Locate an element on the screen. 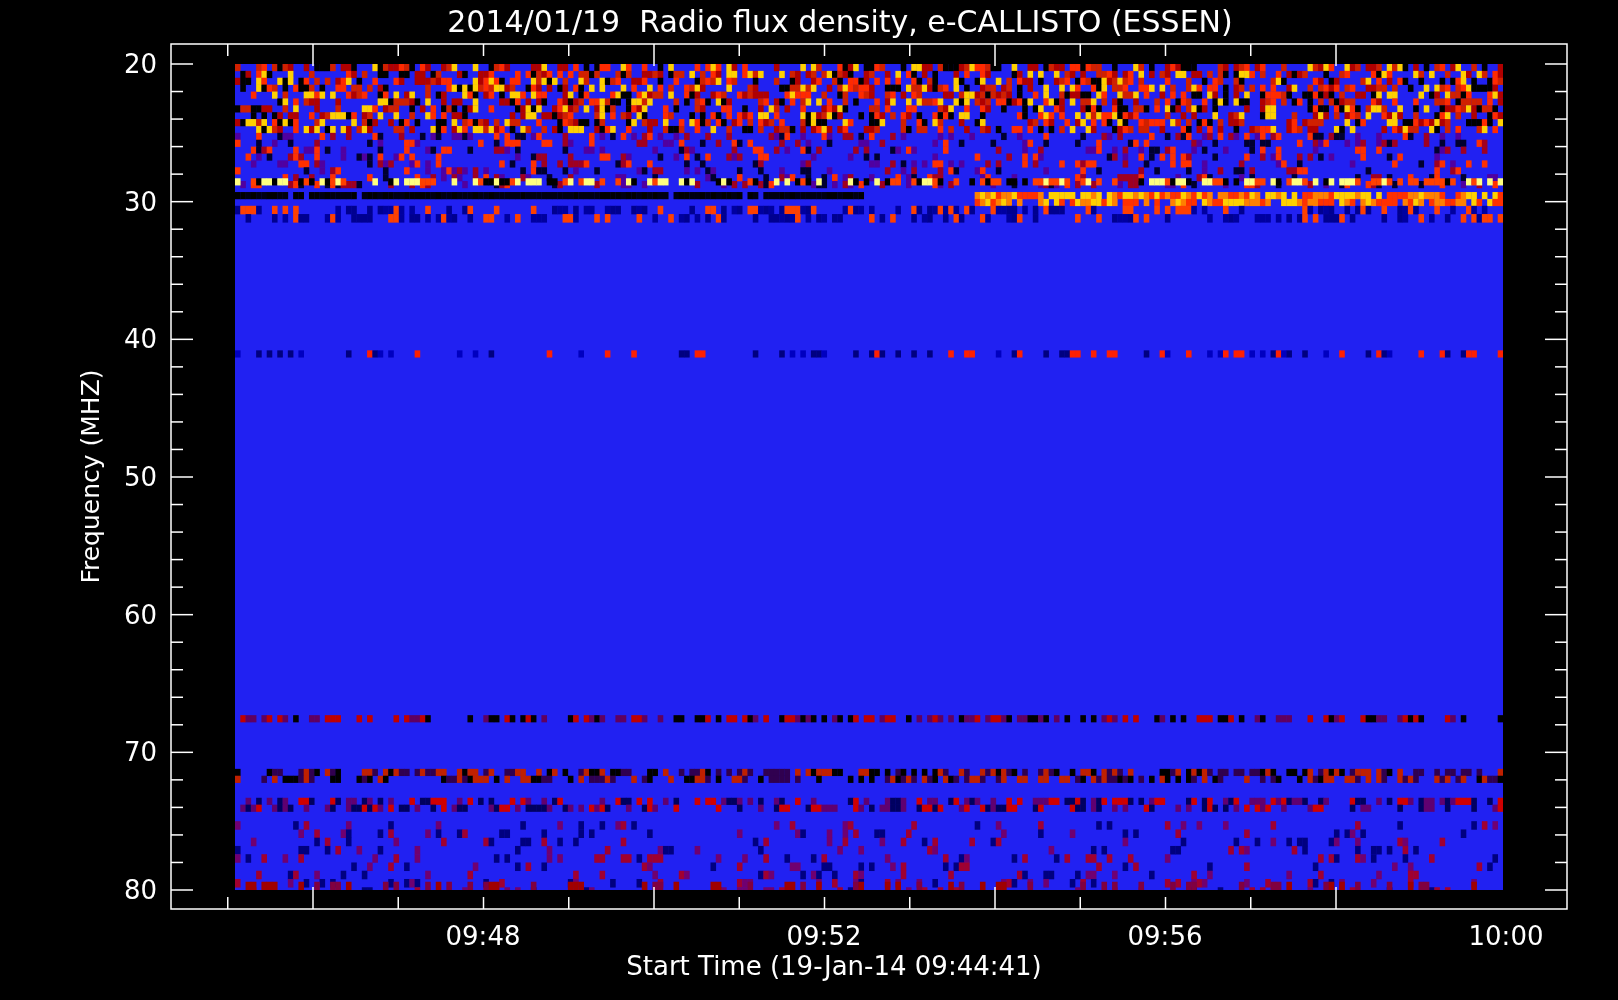 The image size is (1618, 1000). y-tick-label: 20 is located at coordinates (140, 64).